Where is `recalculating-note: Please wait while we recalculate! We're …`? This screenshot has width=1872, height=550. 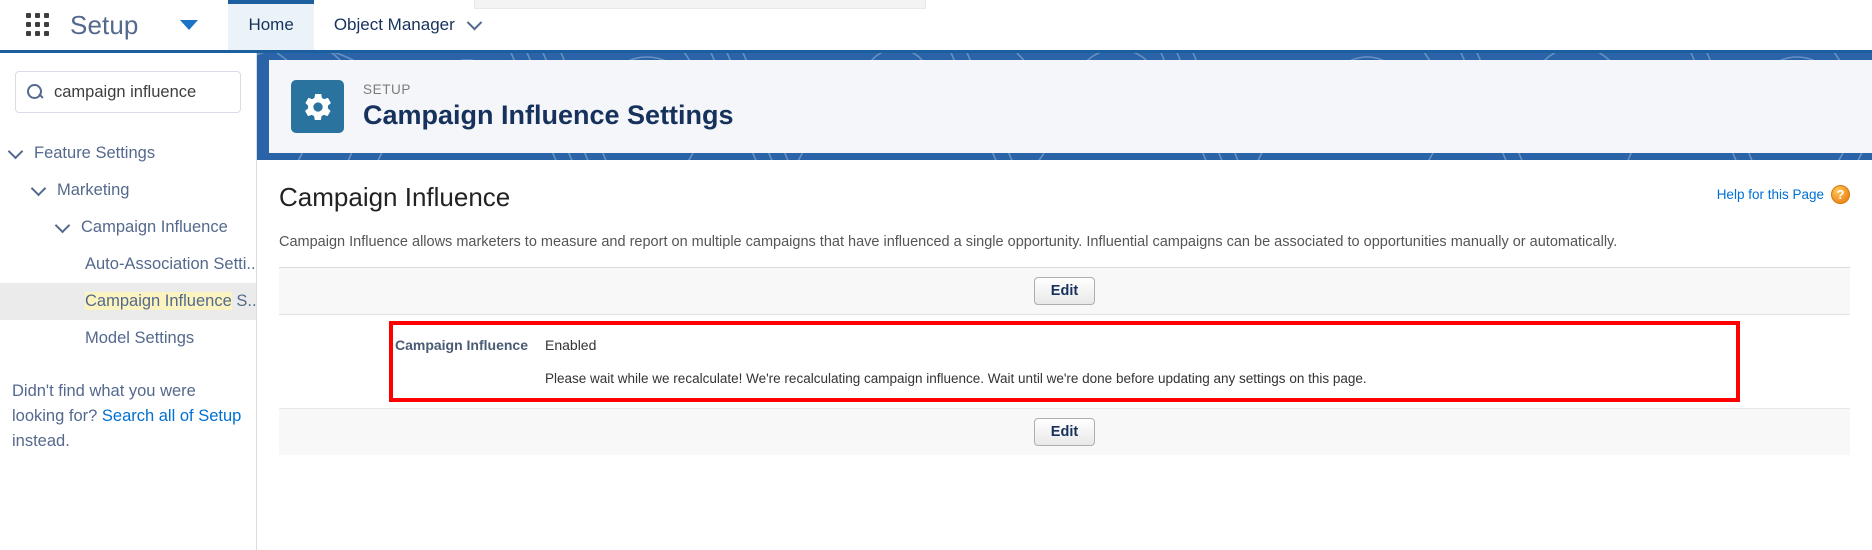
recalculating-note: Please wait while we recalculate! We're … is located at coordinates (956, 378).